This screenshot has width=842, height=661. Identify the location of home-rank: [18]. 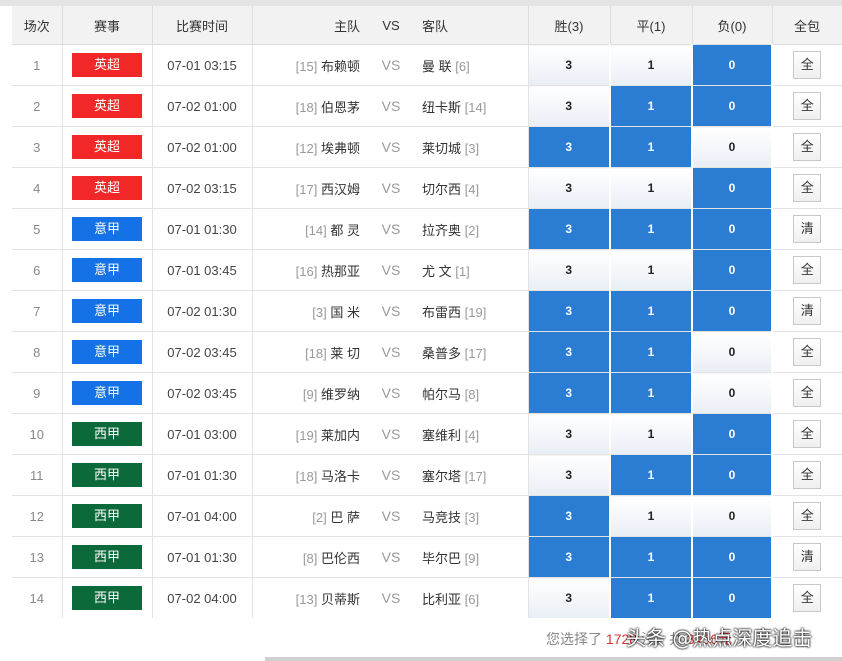
(316, 353).